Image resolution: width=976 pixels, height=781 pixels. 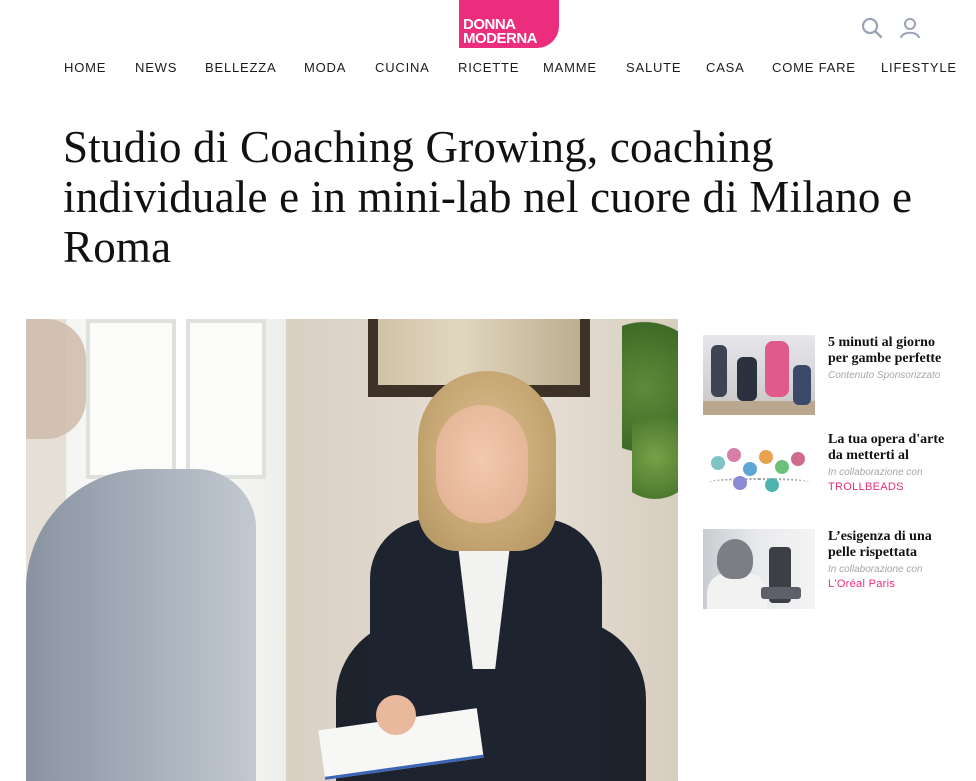 What do you see at coordinates (402, 67) in the screenshot?
I see `nav-item-cucina: CUCINA` at bounding box center [402, 67].